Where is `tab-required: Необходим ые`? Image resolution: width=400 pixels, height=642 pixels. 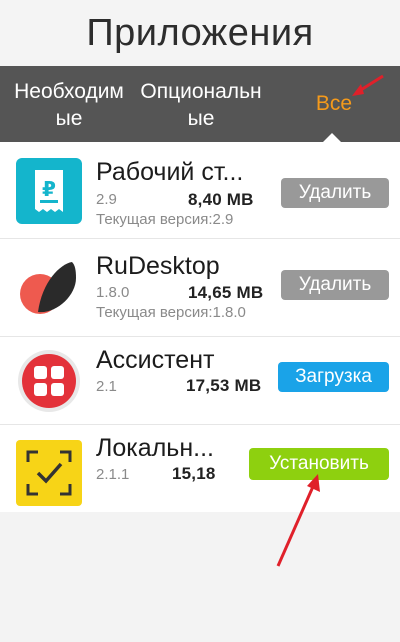
tab-required: Необходим ые is located at coordinates (69, 105).